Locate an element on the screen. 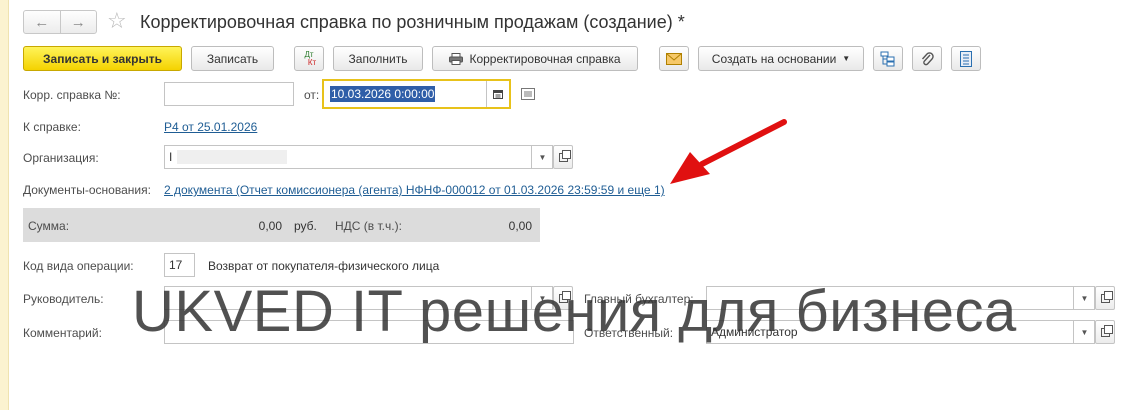  organization-value: I is located at coordinates (171, 157).